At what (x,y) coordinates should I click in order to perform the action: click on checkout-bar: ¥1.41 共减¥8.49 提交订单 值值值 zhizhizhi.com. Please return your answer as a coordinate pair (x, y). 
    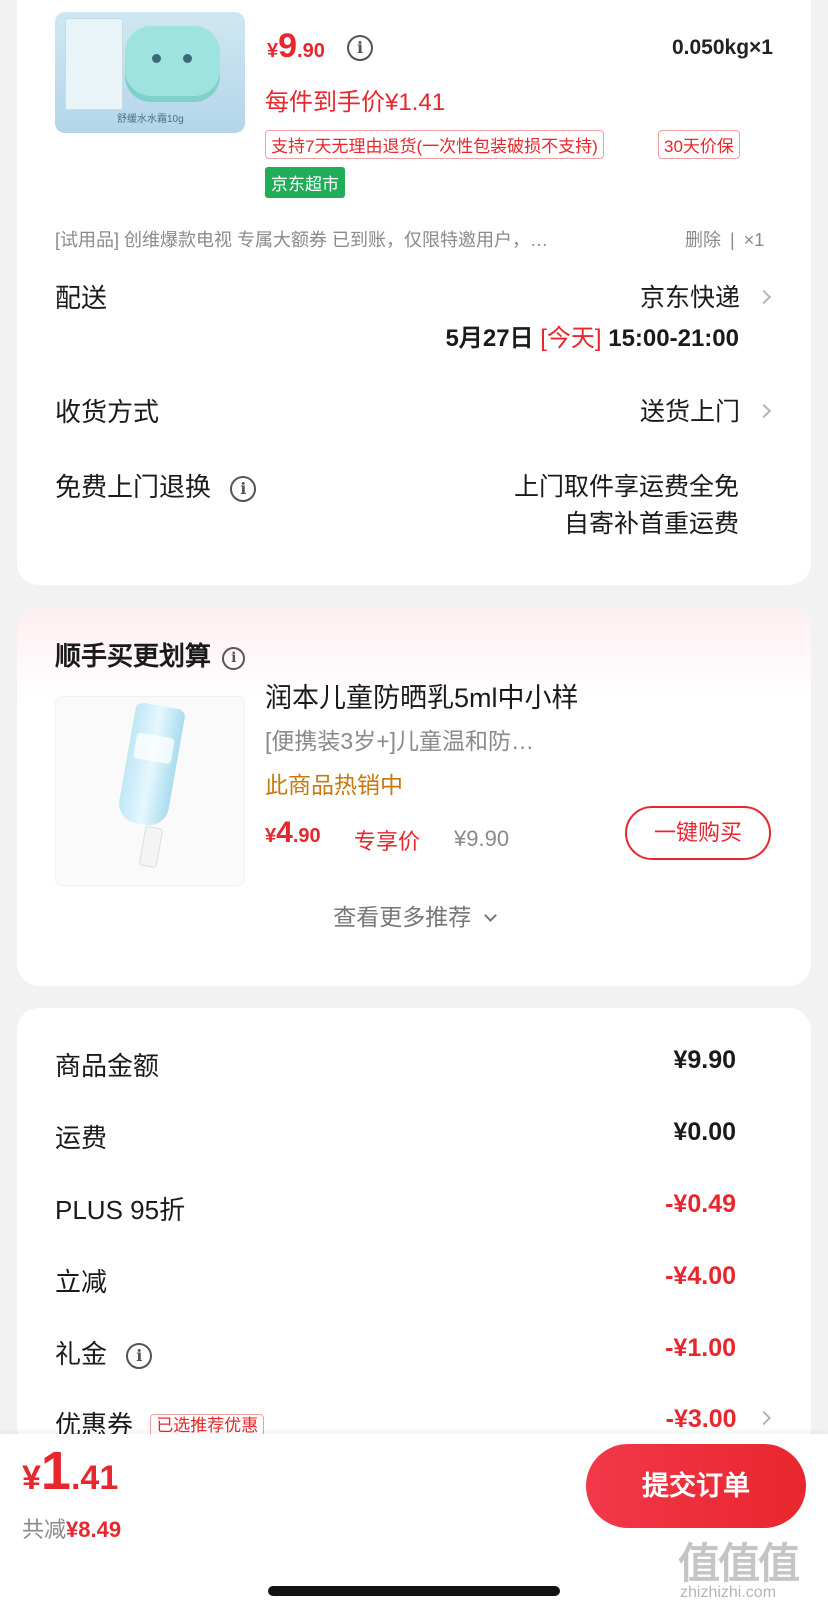
    Looking at the image, I should click on (414, 1523).